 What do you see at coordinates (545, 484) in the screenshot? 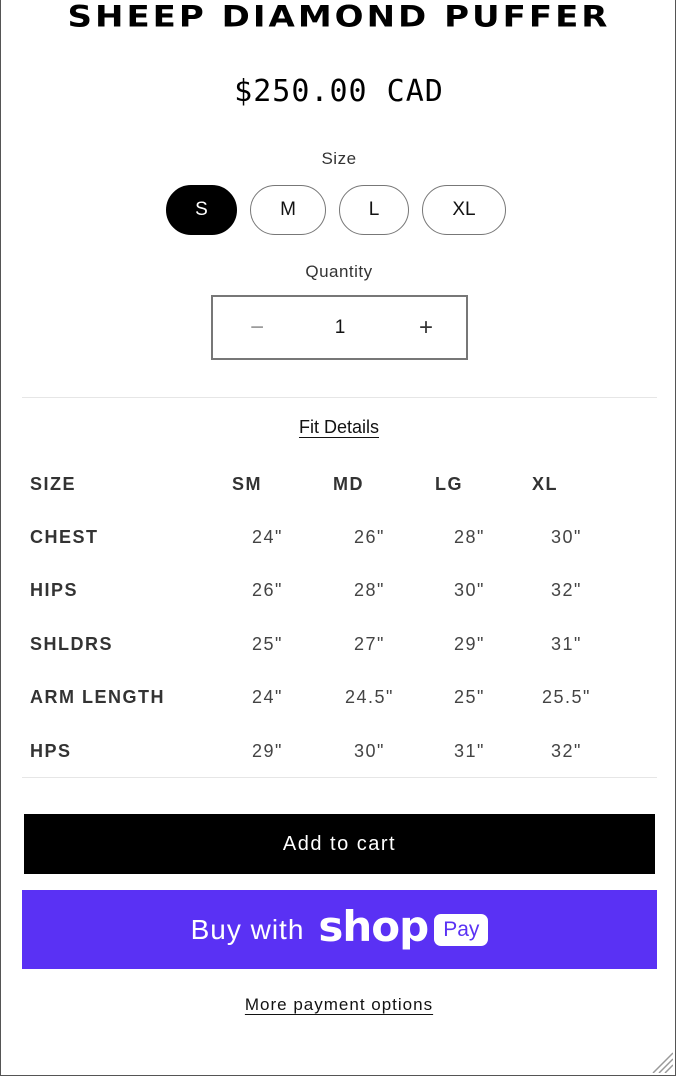
I see `fit-header-xl: XL` at bounding box center [545, 484].